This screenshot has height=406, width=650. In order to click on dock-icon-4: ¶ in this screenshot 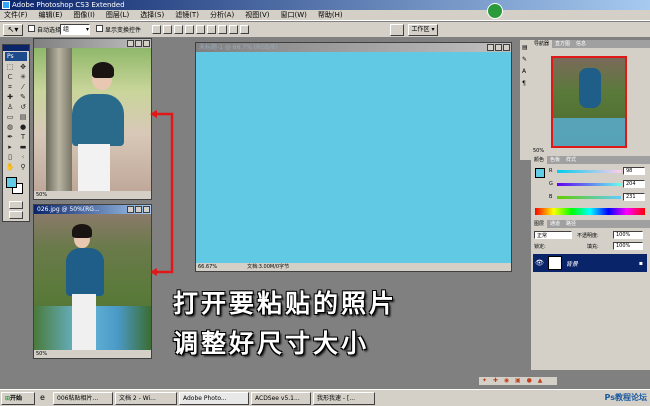, I will do `click(526, 84)`.